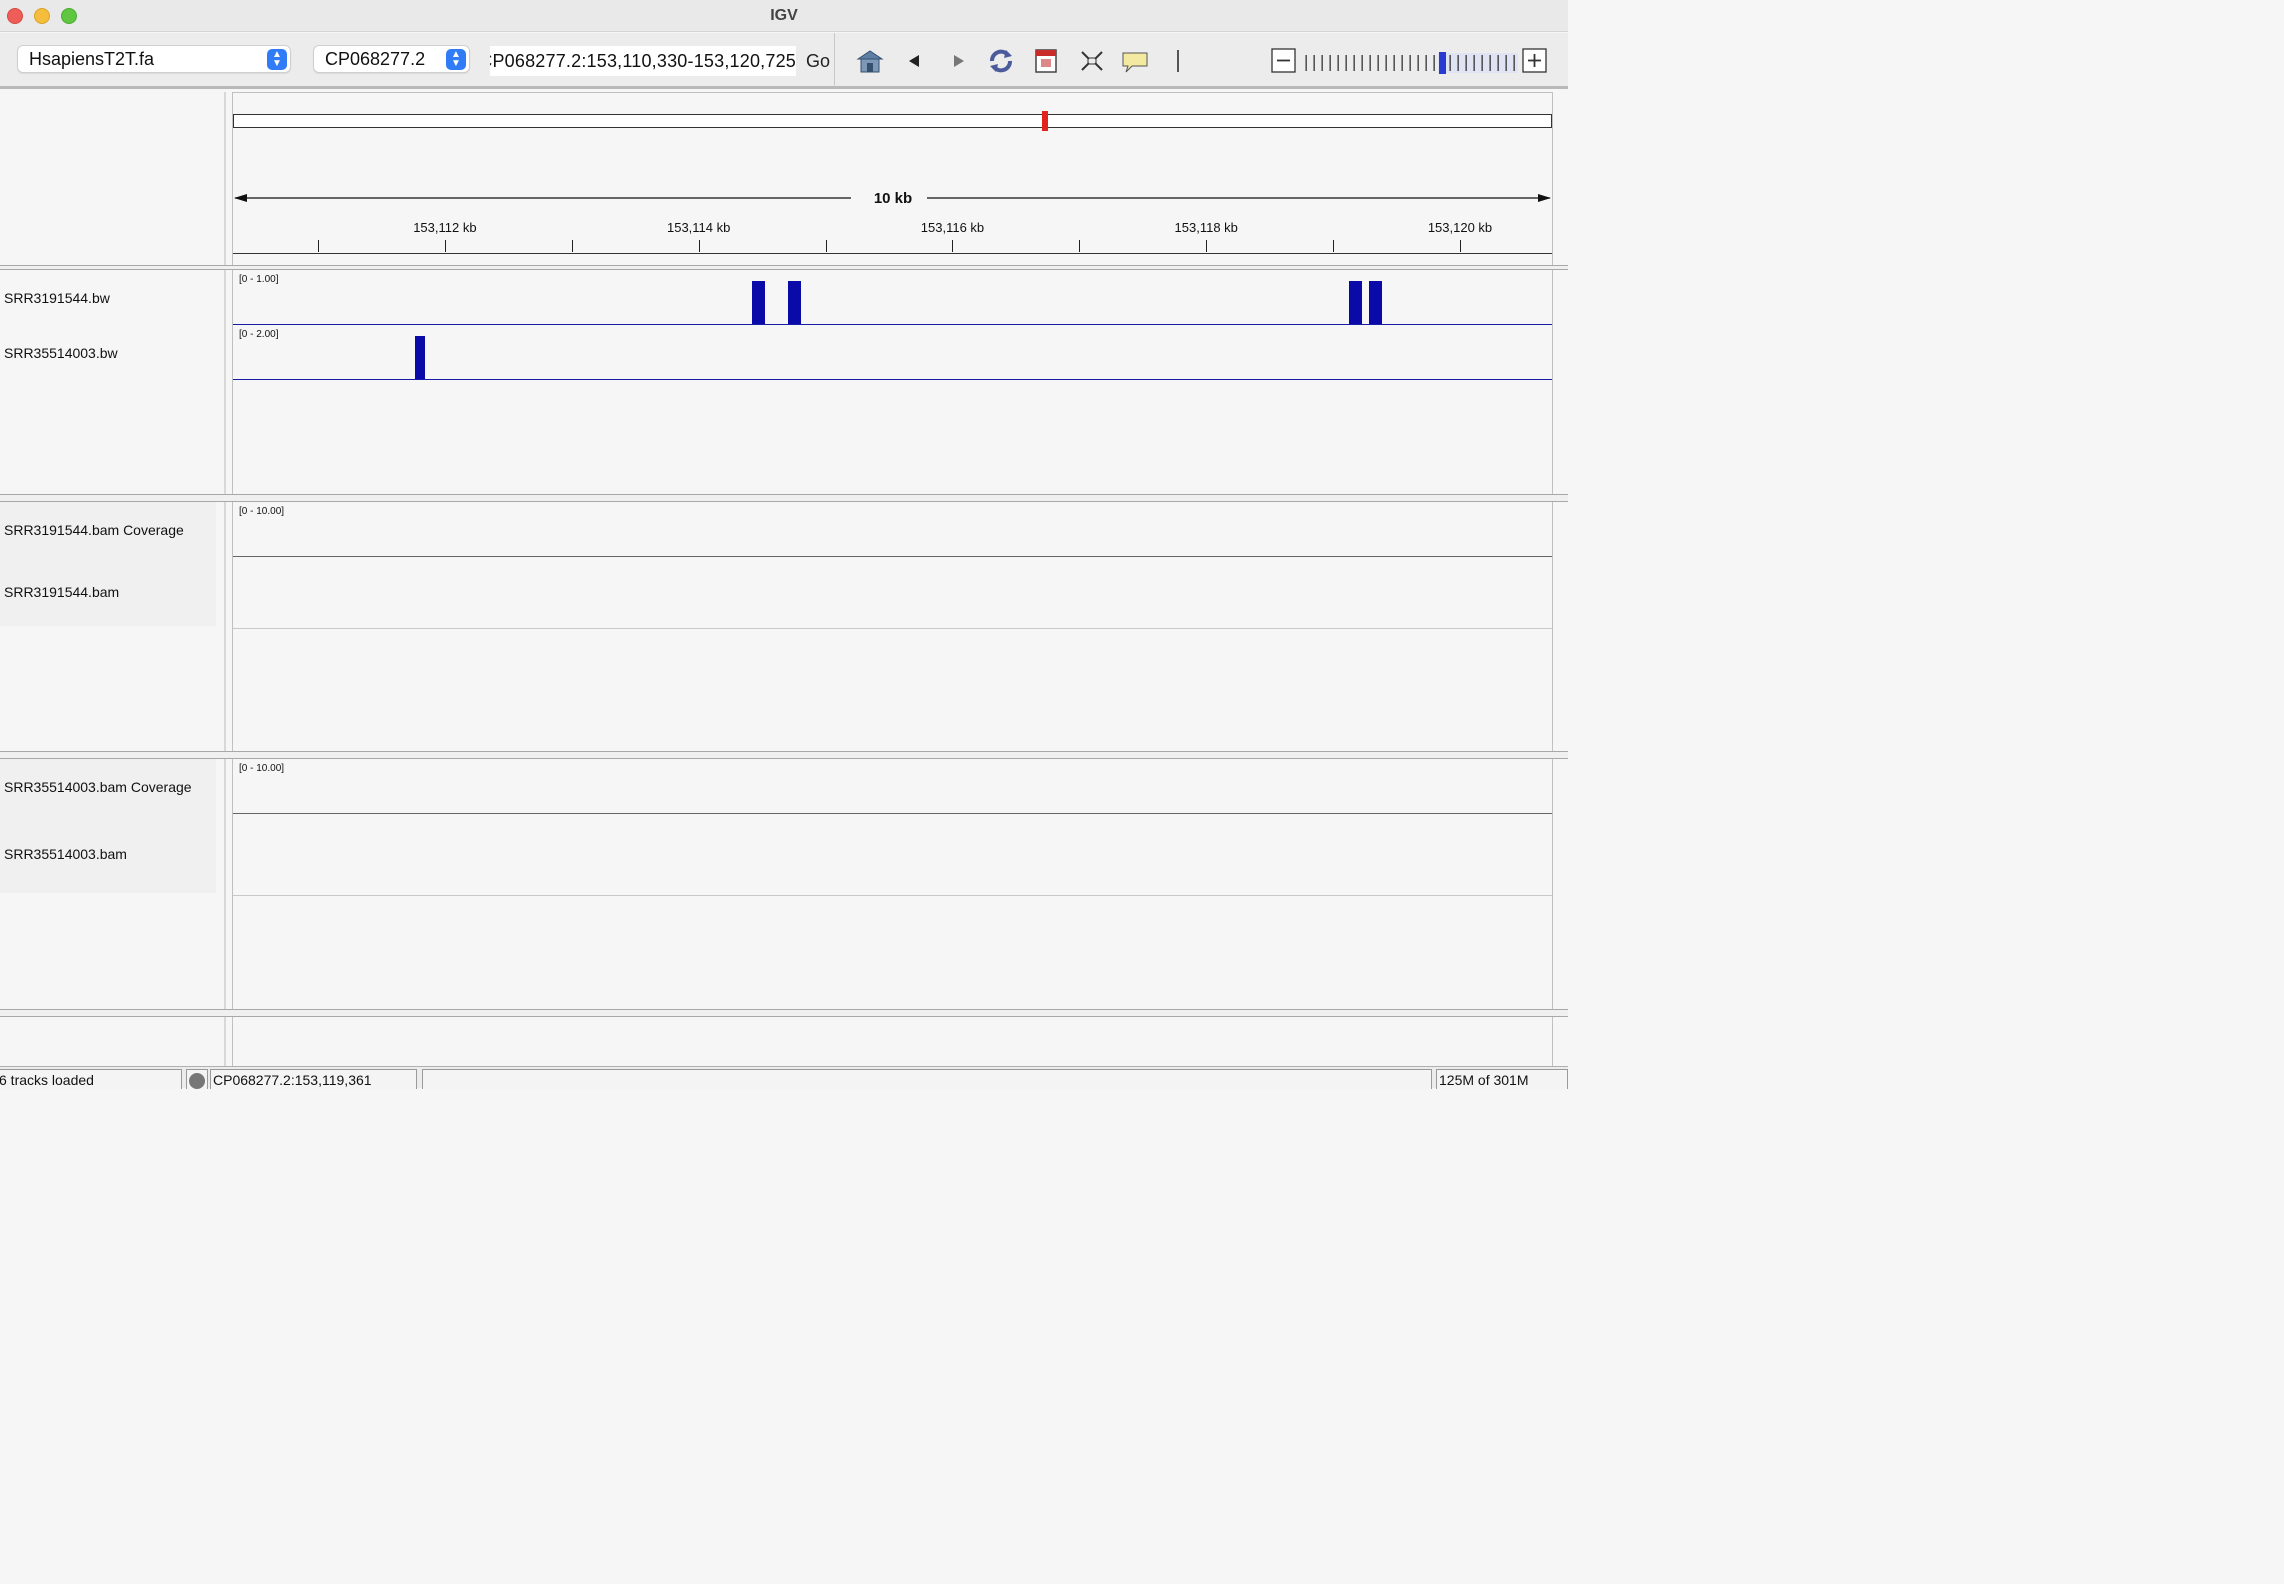 The height and width of the screenshot is (1584, 2284). I want to click on zoom-slider, so click(1410, 63).